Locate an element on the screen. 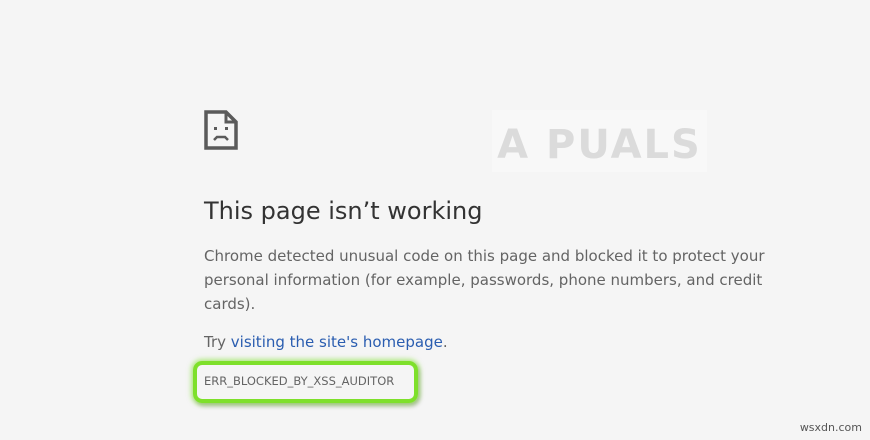 This screenshot has width=870, height=440. footer-watermark: wsxdn.com is located at coordinates (830, 427).